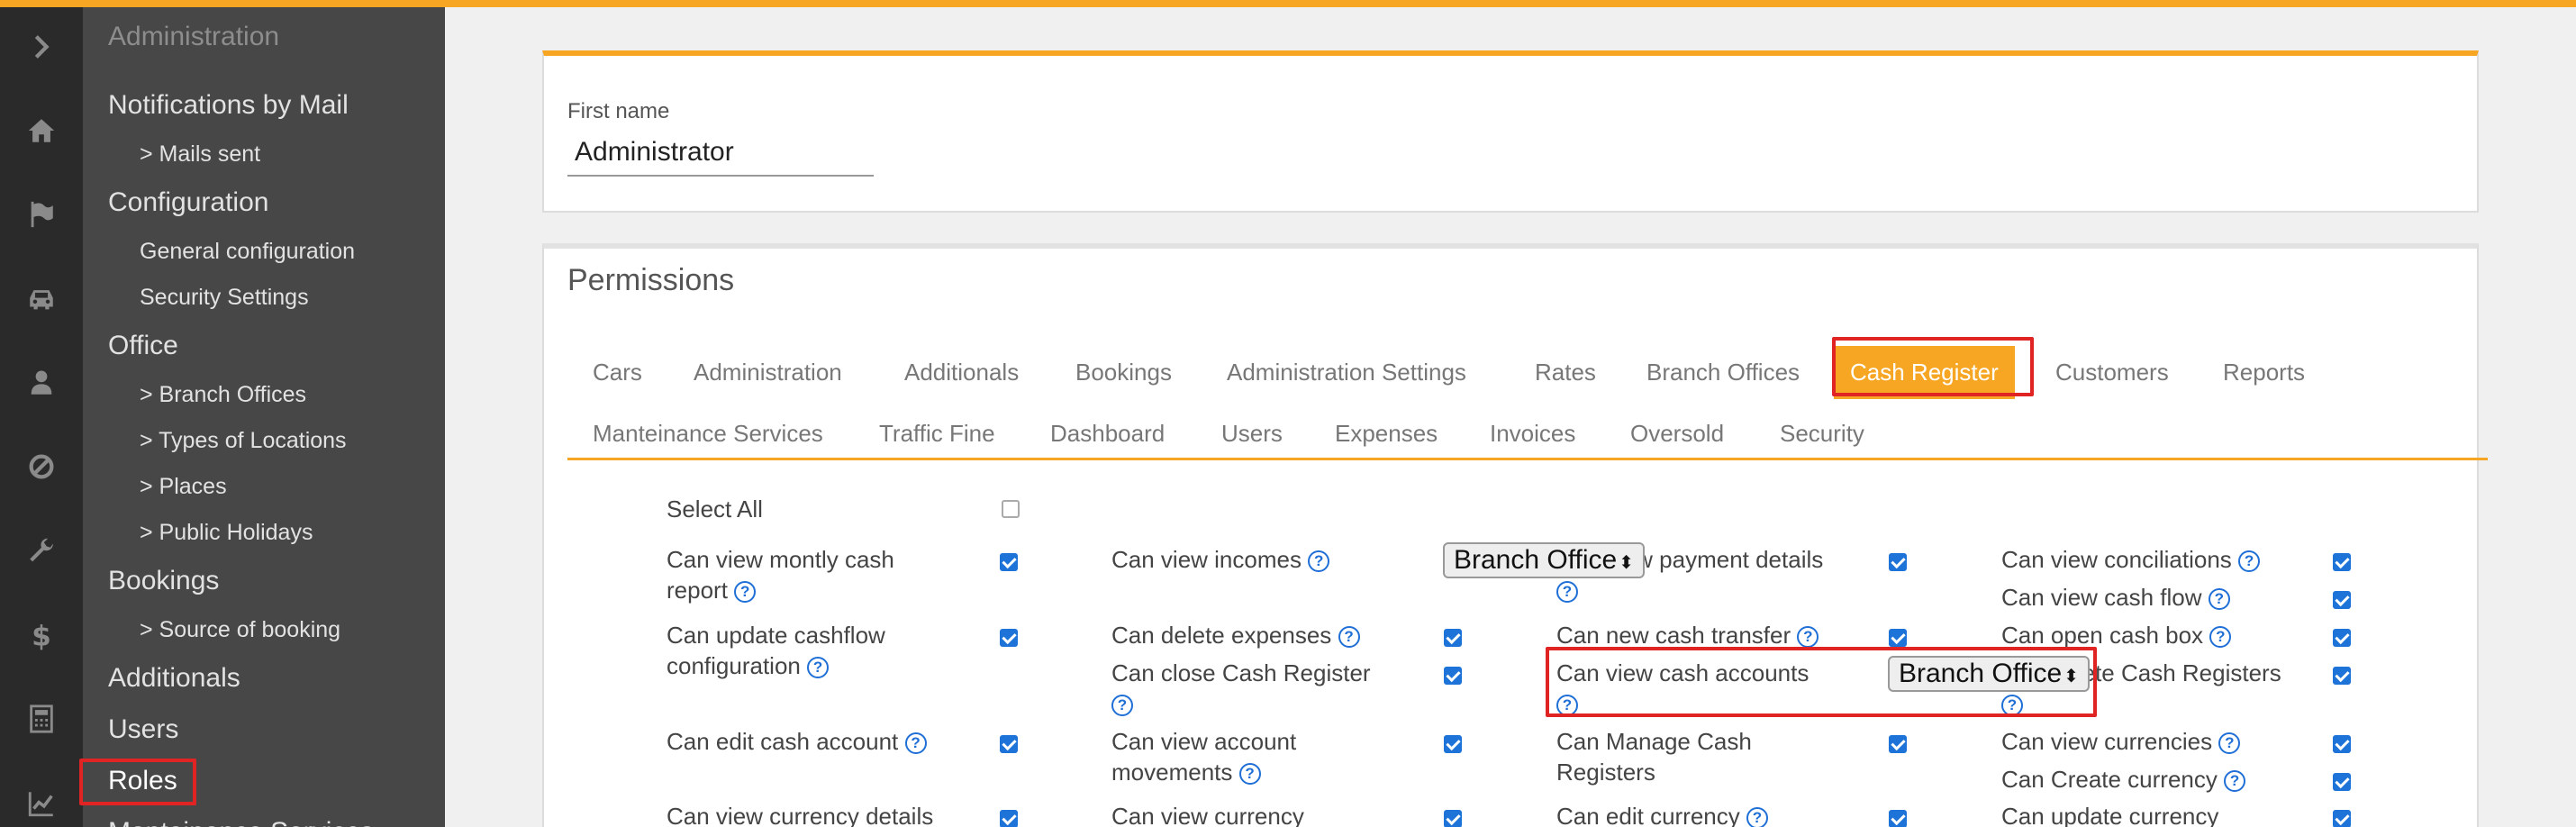  I want to click on perm-view-currency: Can view currency, so click(1207, 814).